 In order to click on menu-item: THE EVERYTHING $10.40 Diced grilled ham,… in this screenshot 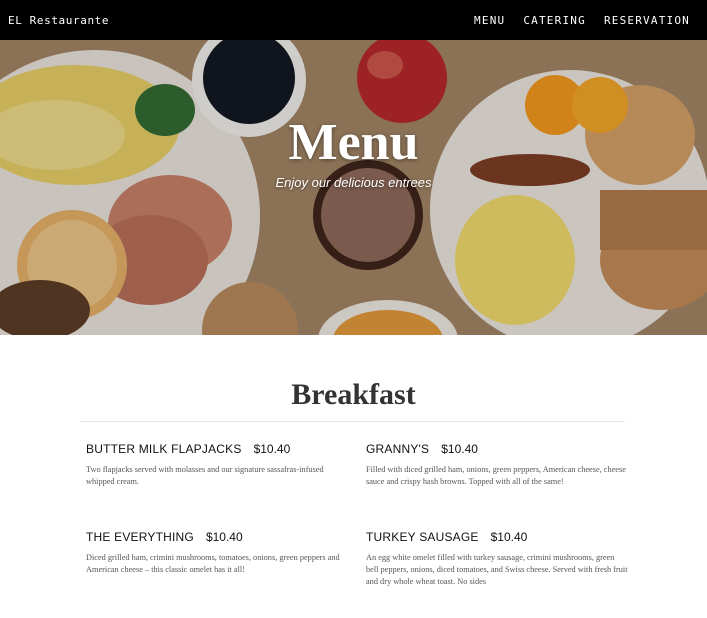, I will do `click(217, 553)`.